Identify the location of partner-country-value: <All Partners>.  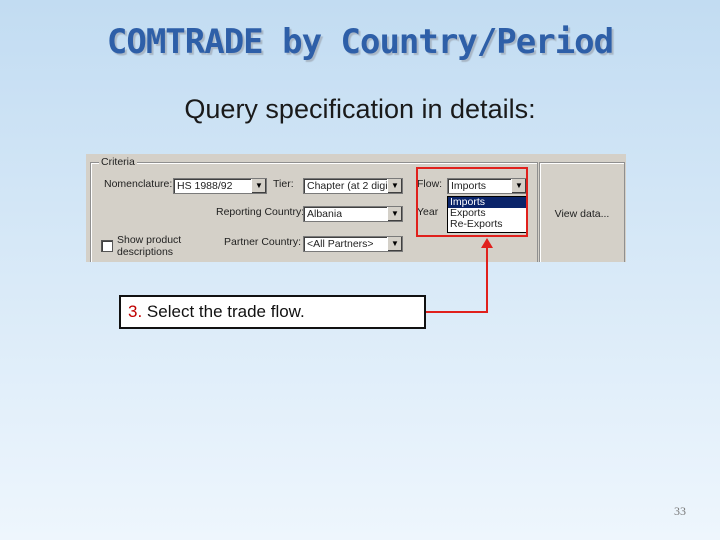
(340, 244).